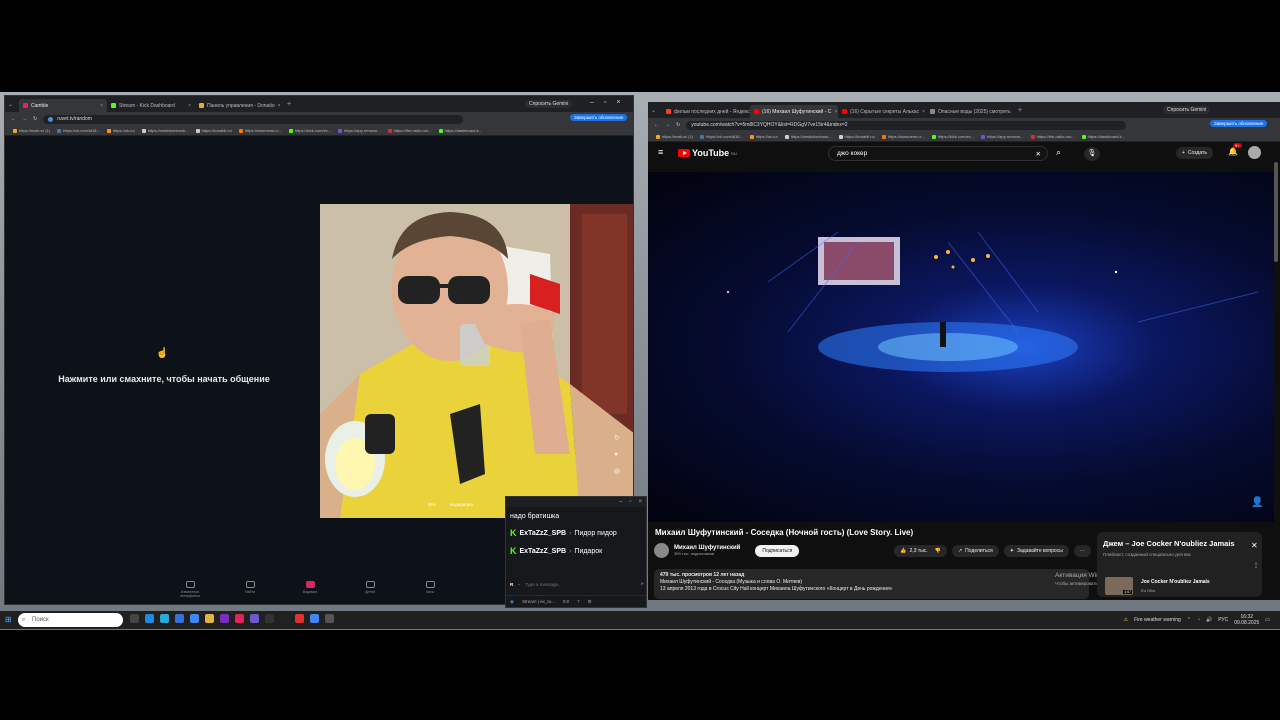  What do you see at coordinates (661, 550) in the screenshot?
I see `channel-avatar` at bounding box center [661, 550].